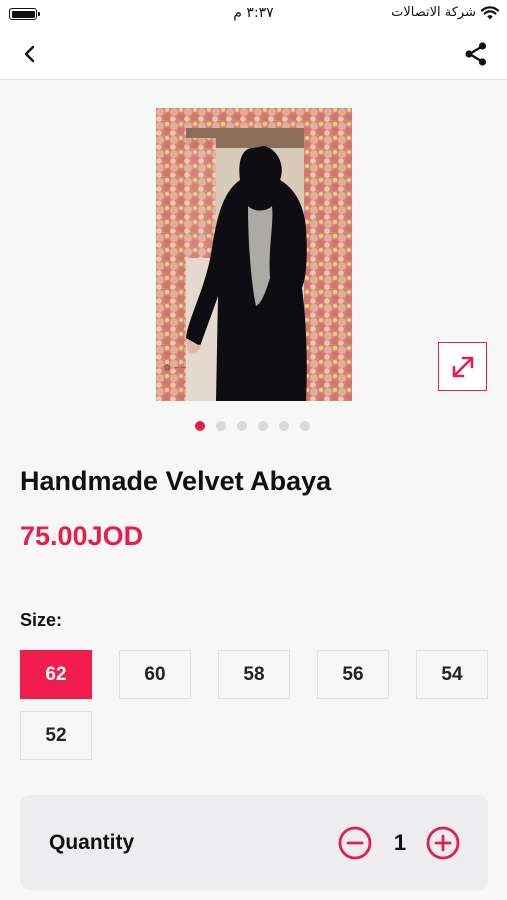 The width and height of the screenshot is (507, 900). I want to click on expand-image-button, so click(462, 366).